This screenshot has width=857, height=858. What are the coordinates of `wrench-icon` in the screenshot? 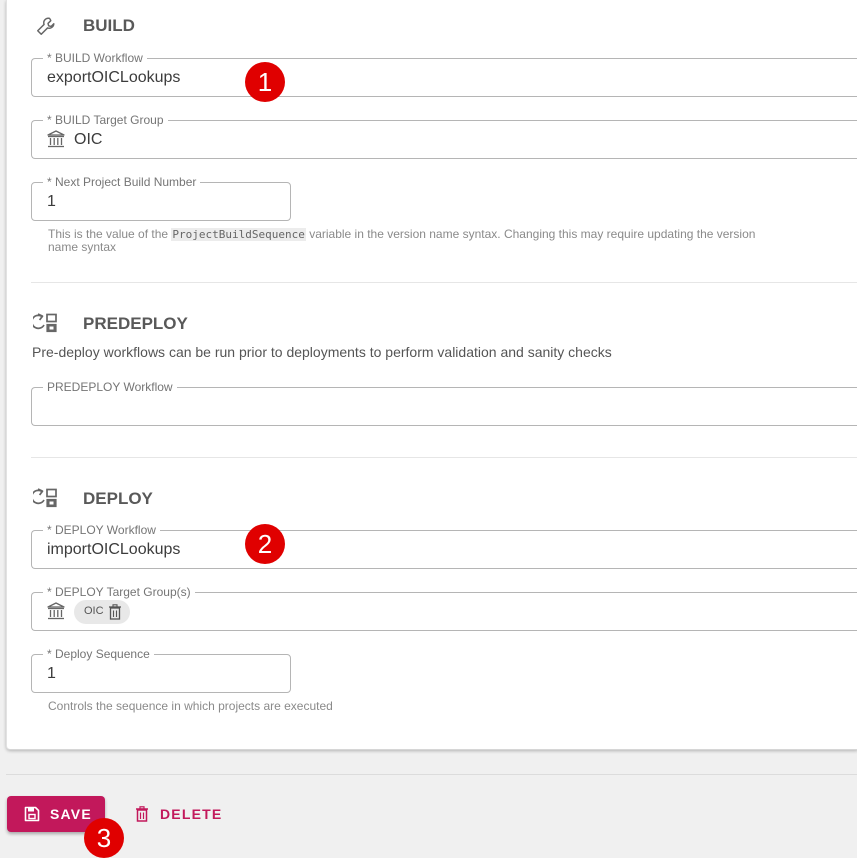 It's located at (46, 26).